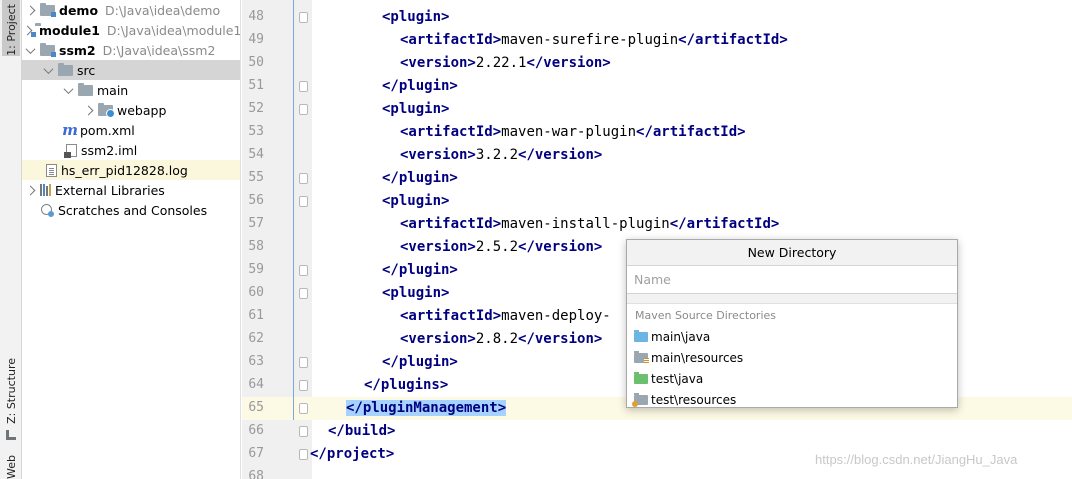 The width and height of the screenshot is (1072, 479). What do you see at coordinates (256, 85) in the screenshot?
I see `line-number: 51` at bounding box center [256, 85].